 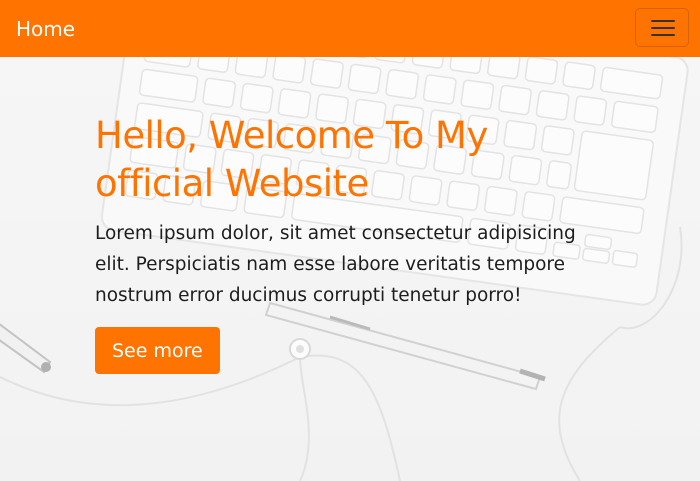 What do you see at coordinates (157, 350) in the screenshot?
I see `see-more-button: See more` at bounding box center [157, 350].